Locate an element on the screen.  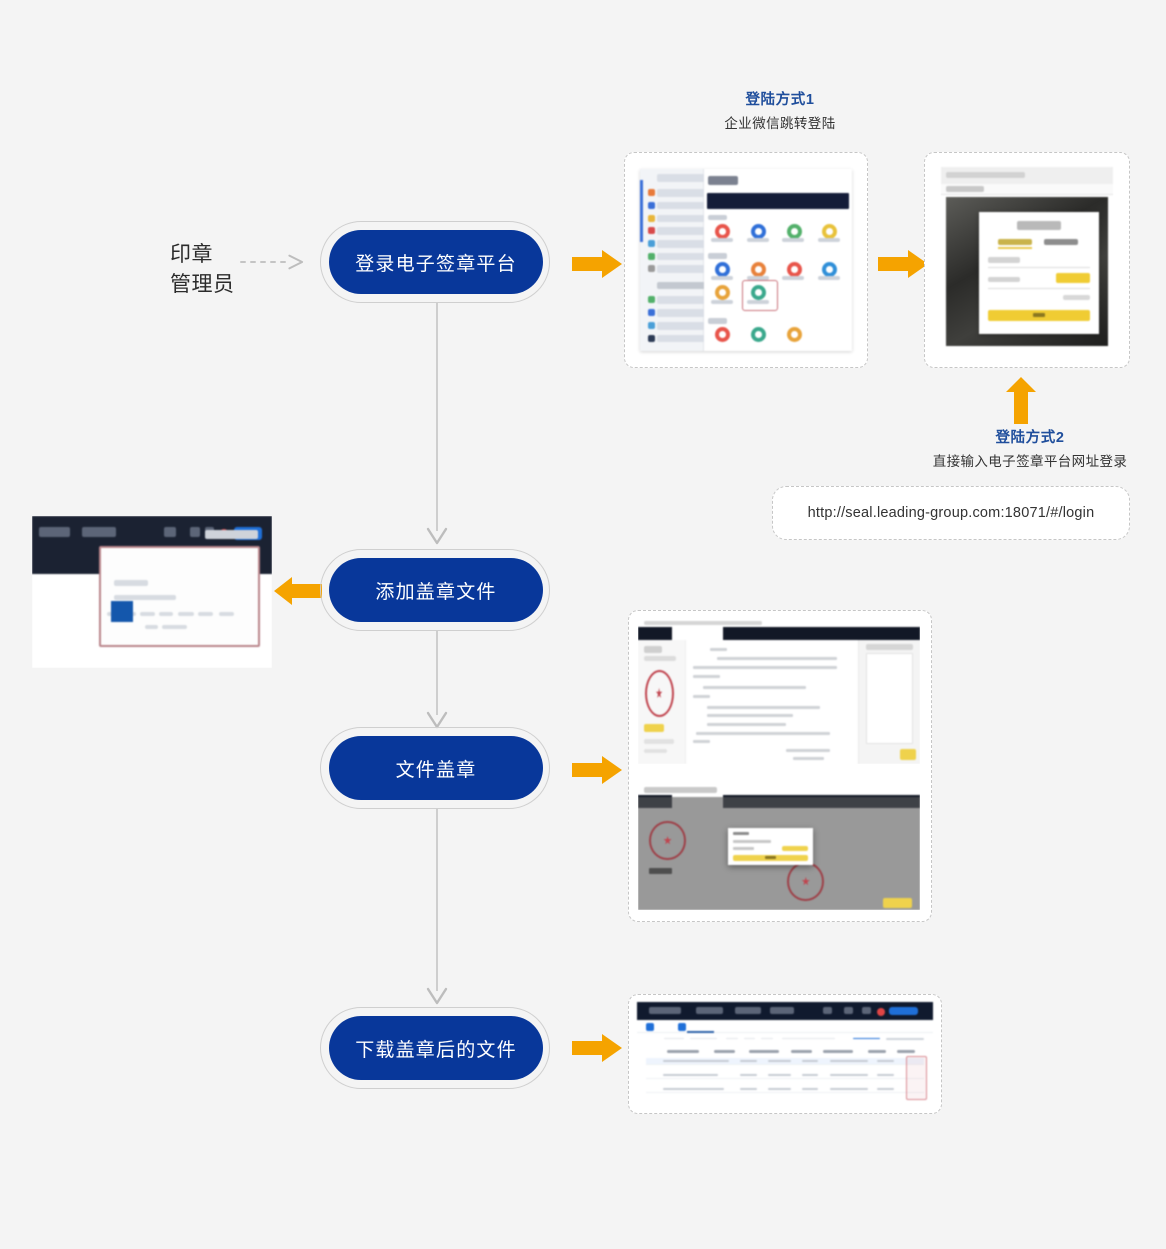
seal-stamp-right-icon is located at coordinates (806, 881).